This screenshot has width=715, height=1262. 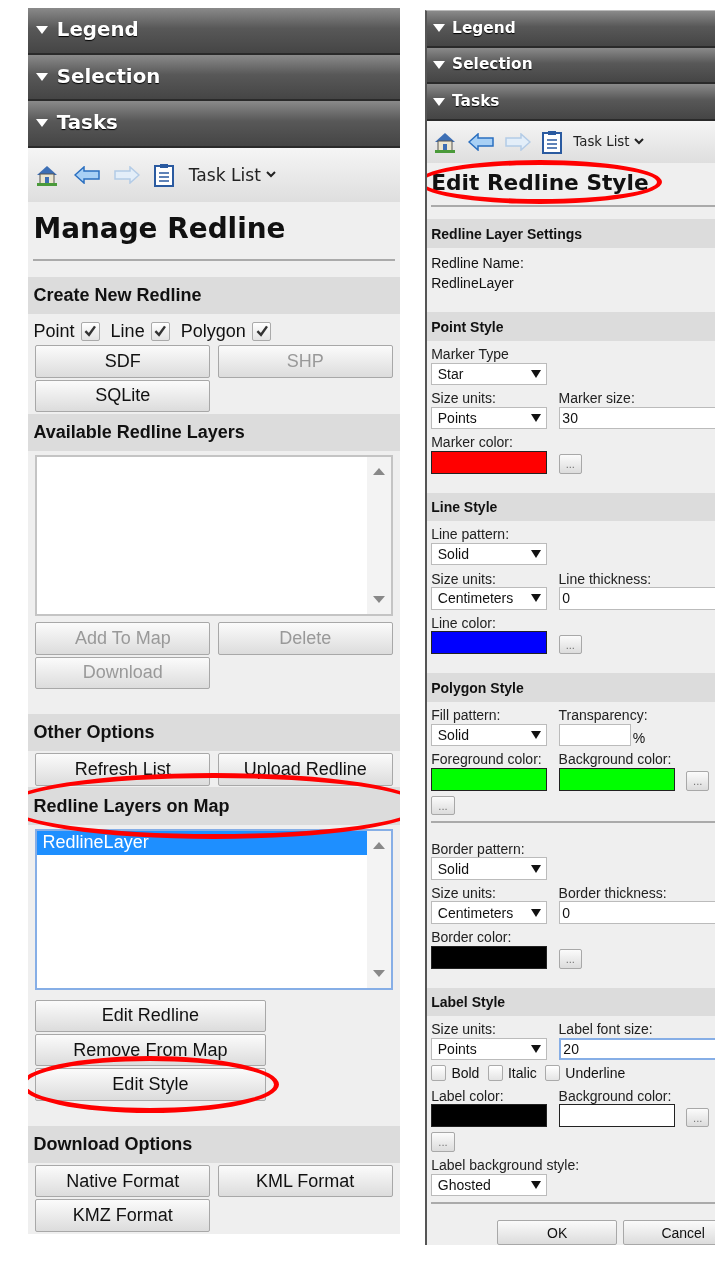 What do you see at coordinates (123, 1215) in the screenshot?
I see `action-button: KMZ Format` at bounding box center [123, 1215].